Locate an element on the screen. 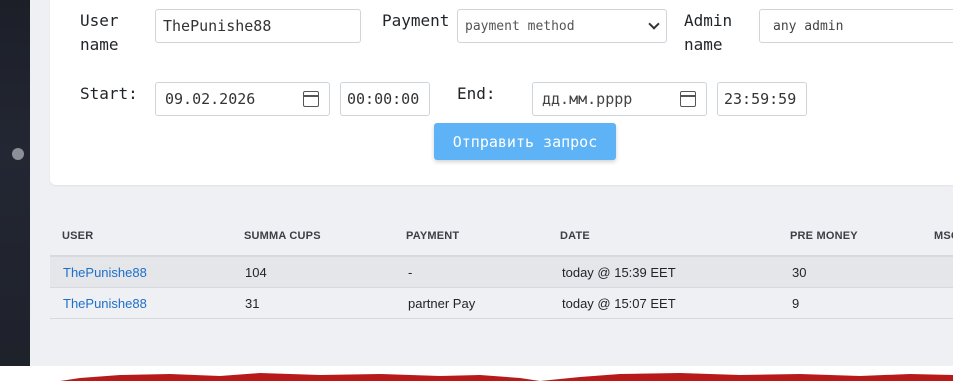 This screenshot has height=381, width=953. start-label: Start: is located at coordinates (109, 93).